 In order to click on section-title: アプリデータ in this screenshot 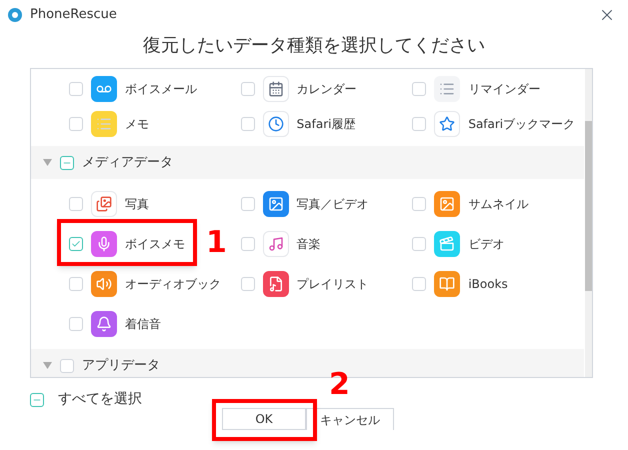, I will do `click(121, 365)`.